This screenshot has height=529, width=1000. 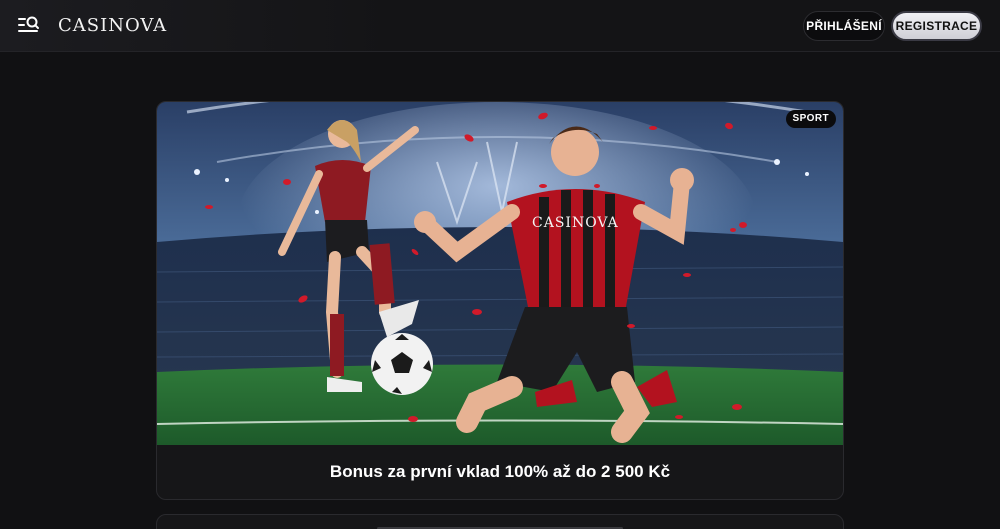 I want to click on top-header: CASINOVA PŘIHLÁŠENÍ REGISTRACE, so click(x=500, y=26).